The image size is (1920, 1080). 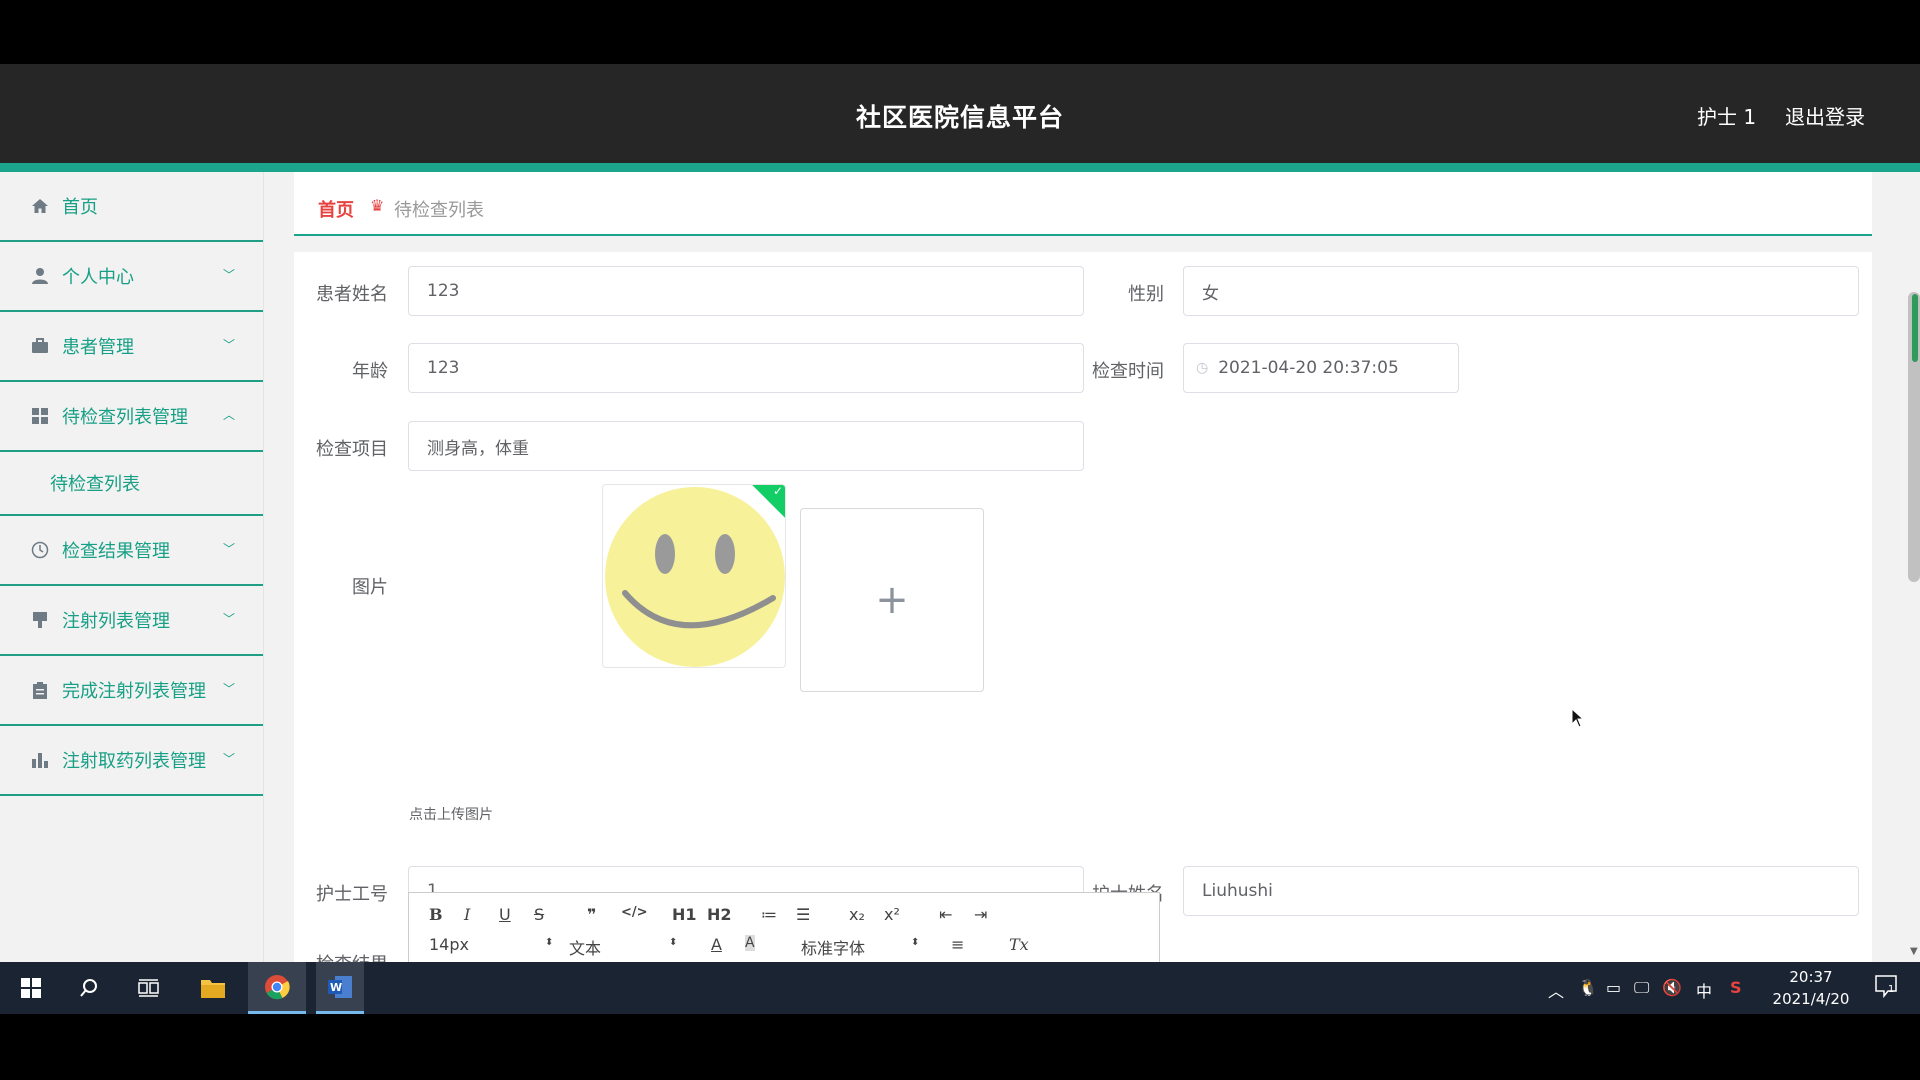 I want to click on home-icon, so click(x=40, y=206).